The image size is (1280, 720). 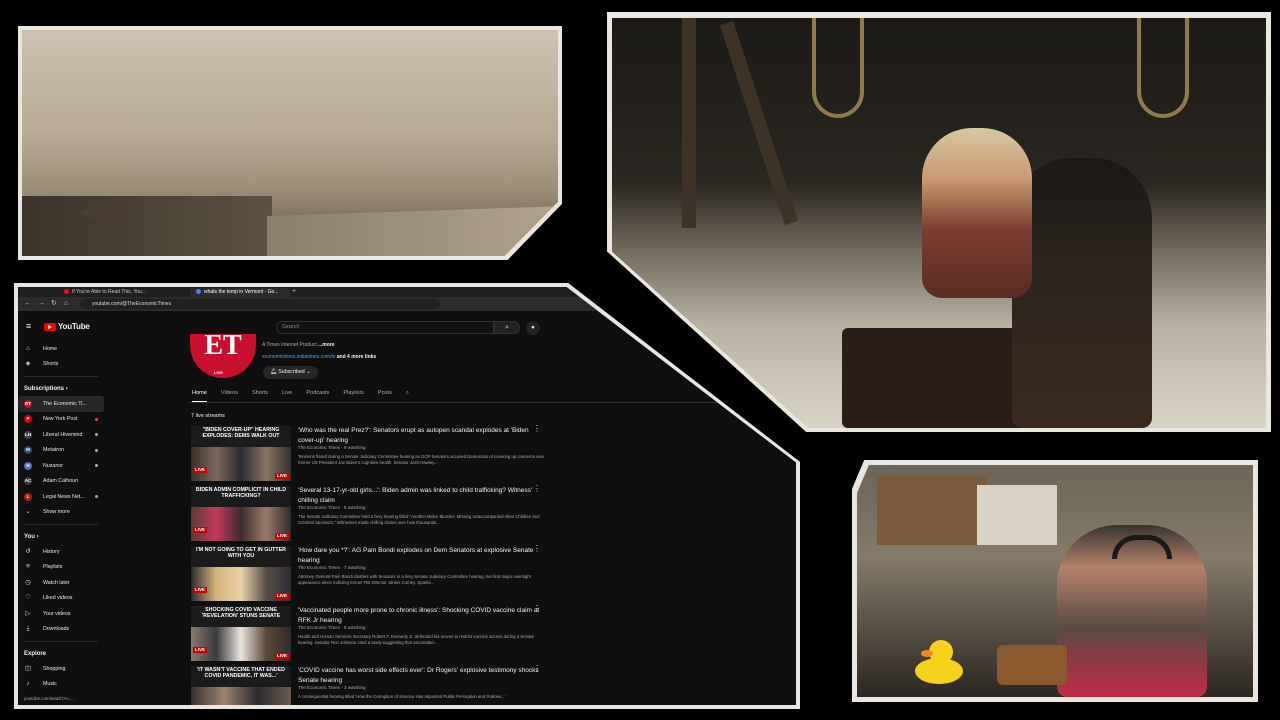 I want to click on sidebar-item-nuzanor: N Nuzanor, so click(x=61, y=466).